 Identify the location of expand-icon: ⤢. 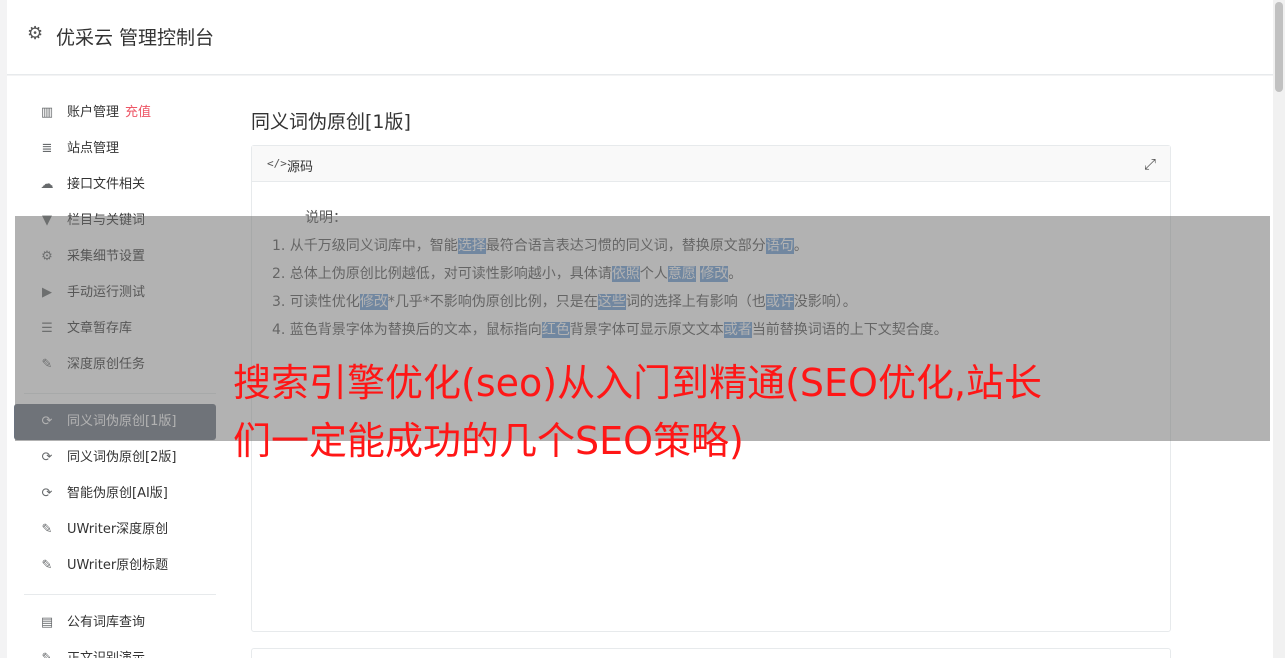
(1150, 164).